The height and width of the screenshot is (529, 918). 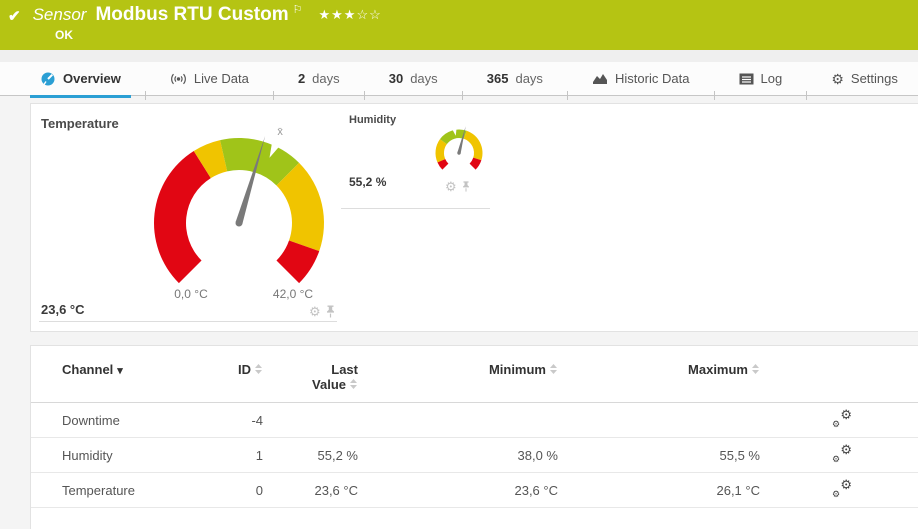 I want to click on table-row: Humidity 1 55,2 % 38,0 % 55,5 % ⚙ ⚙, so click(x=474, y=455).